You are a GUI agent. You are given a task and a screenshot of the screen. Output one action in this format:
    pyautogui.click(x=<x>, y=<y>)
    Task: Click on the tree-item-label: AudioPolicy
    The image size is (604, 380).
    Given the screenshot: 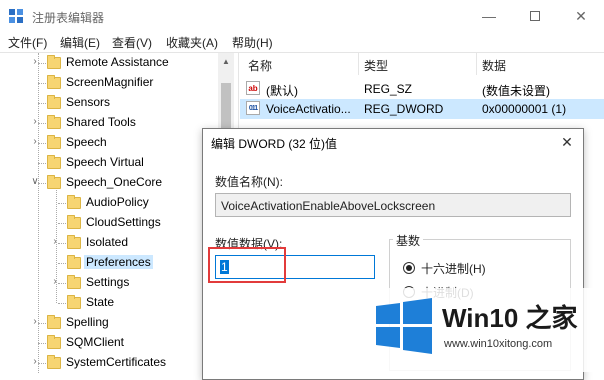 What is the action you would take?
    pyautogui.click(x=117, y=202)
    